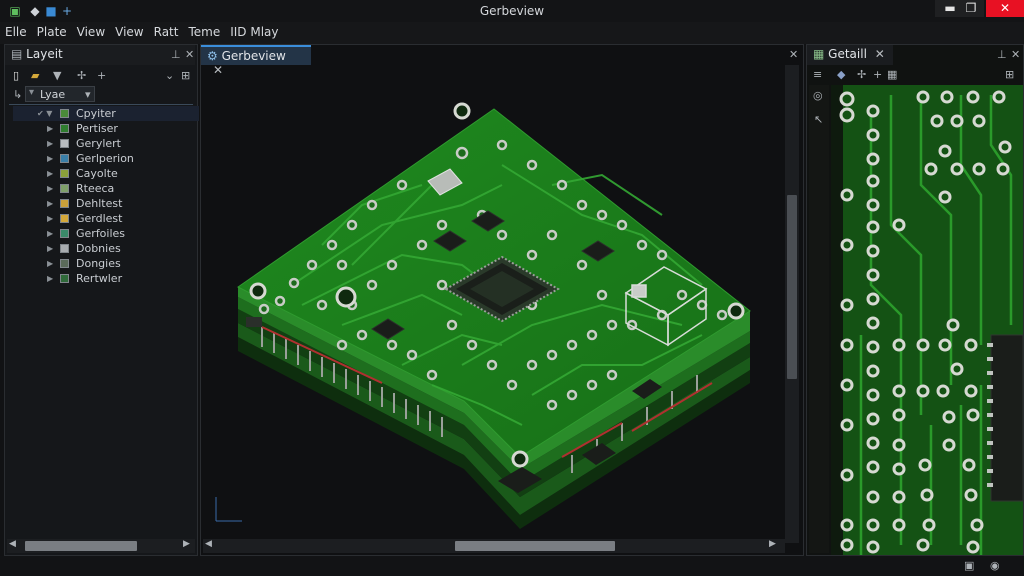  I want to click on menu-bar: Elle Plate View View Ratt Teme IID Mlay, so click(512, 33).